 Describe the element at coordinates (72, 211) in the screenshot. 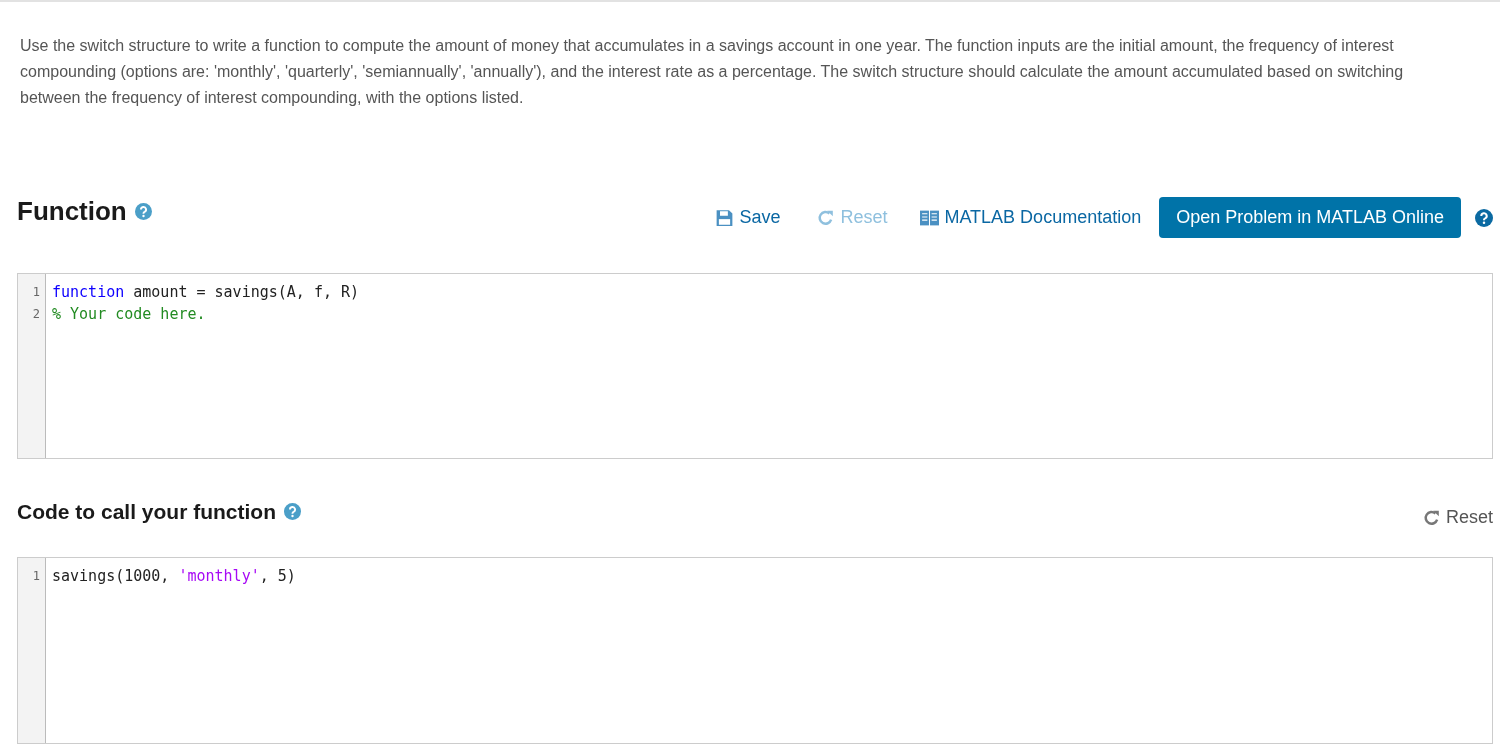

I see `section-title: Function` at that location.